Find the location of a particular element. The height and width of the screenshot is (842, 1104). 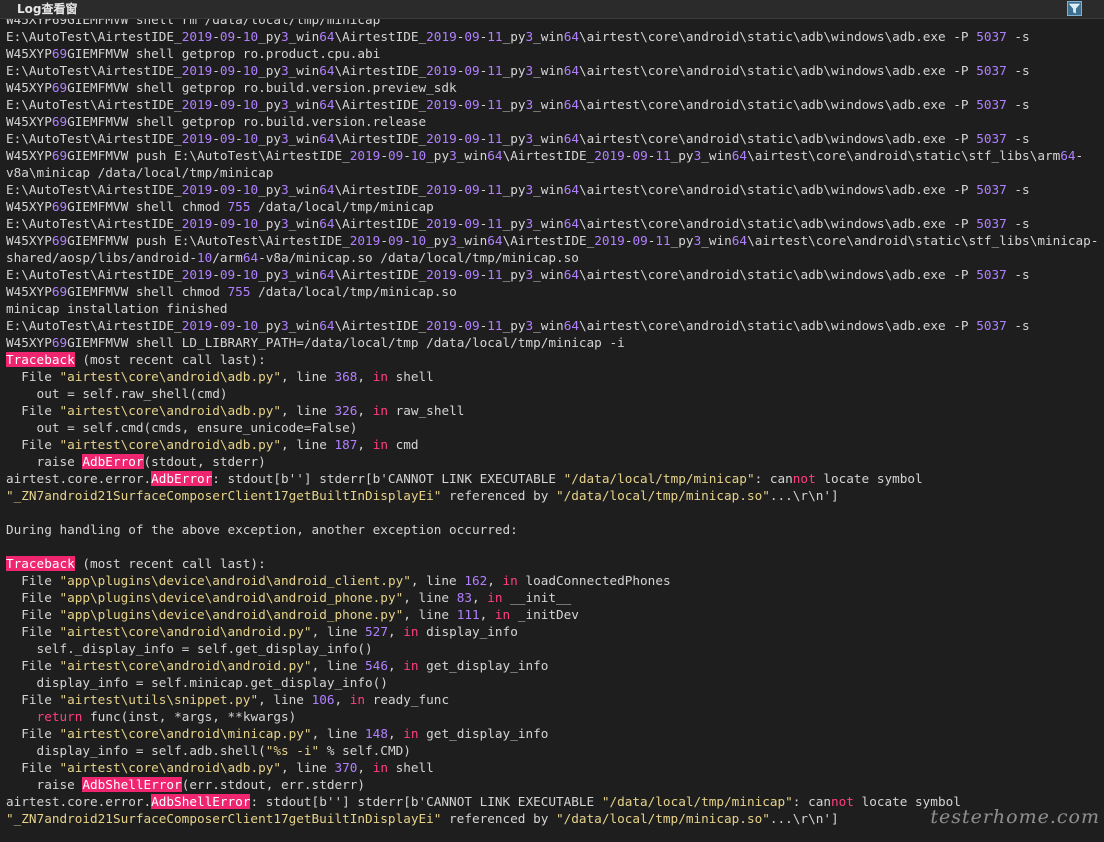

keyword-token: return is located at coordinates (59, 716).